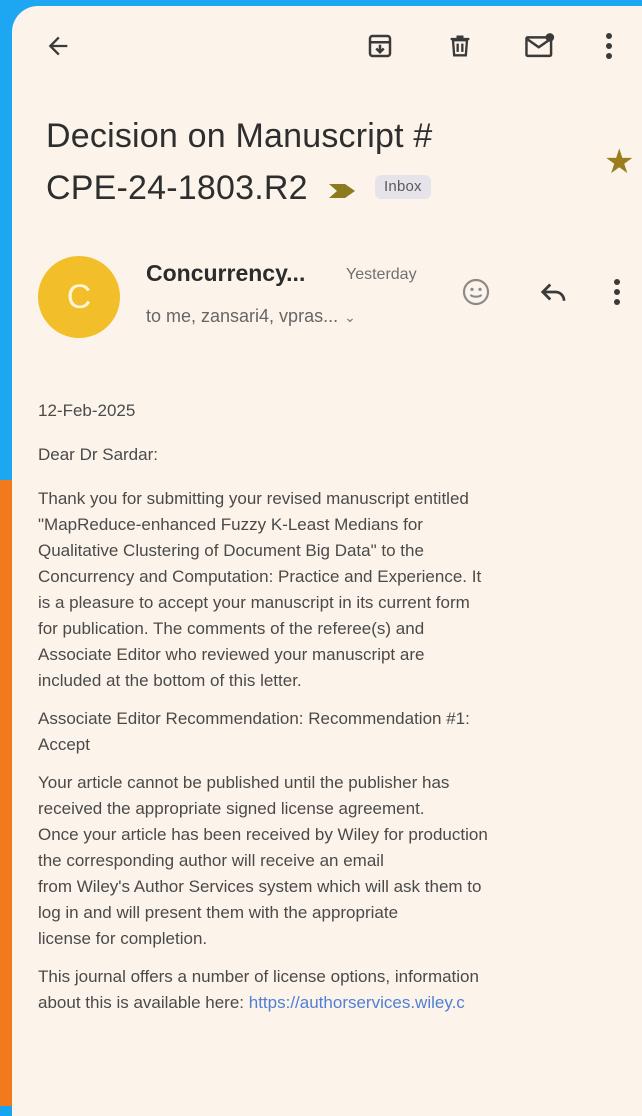 This screenshot has height=1116, width=642. I want to click on subject-line-1: Decision on Manuscript #, so click(239, 136).